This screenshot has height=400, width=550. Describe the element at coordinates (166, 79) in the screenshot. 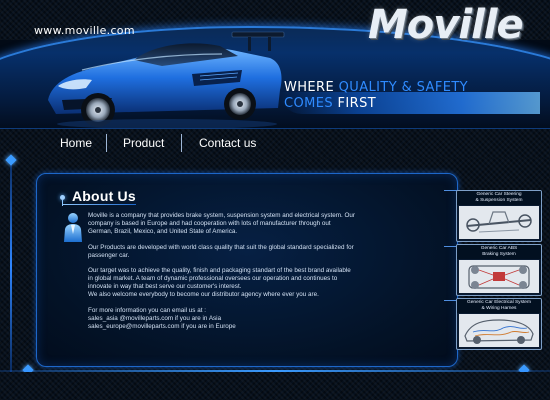

I see `hero-car-image` at that location.